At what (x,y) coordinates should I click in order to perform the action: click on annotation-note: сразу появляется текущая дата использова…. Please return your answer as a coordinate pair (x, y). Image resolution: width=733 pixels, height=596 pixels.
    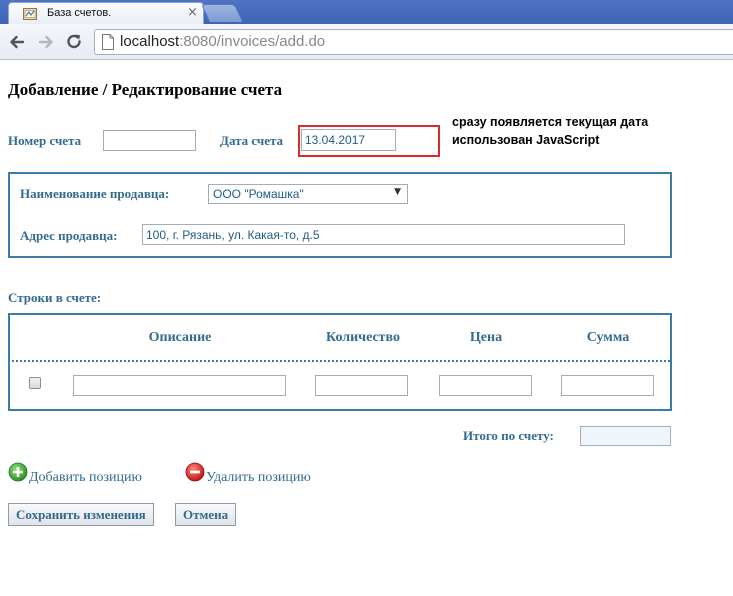
    Looking at the image, I should click on (550, 131).